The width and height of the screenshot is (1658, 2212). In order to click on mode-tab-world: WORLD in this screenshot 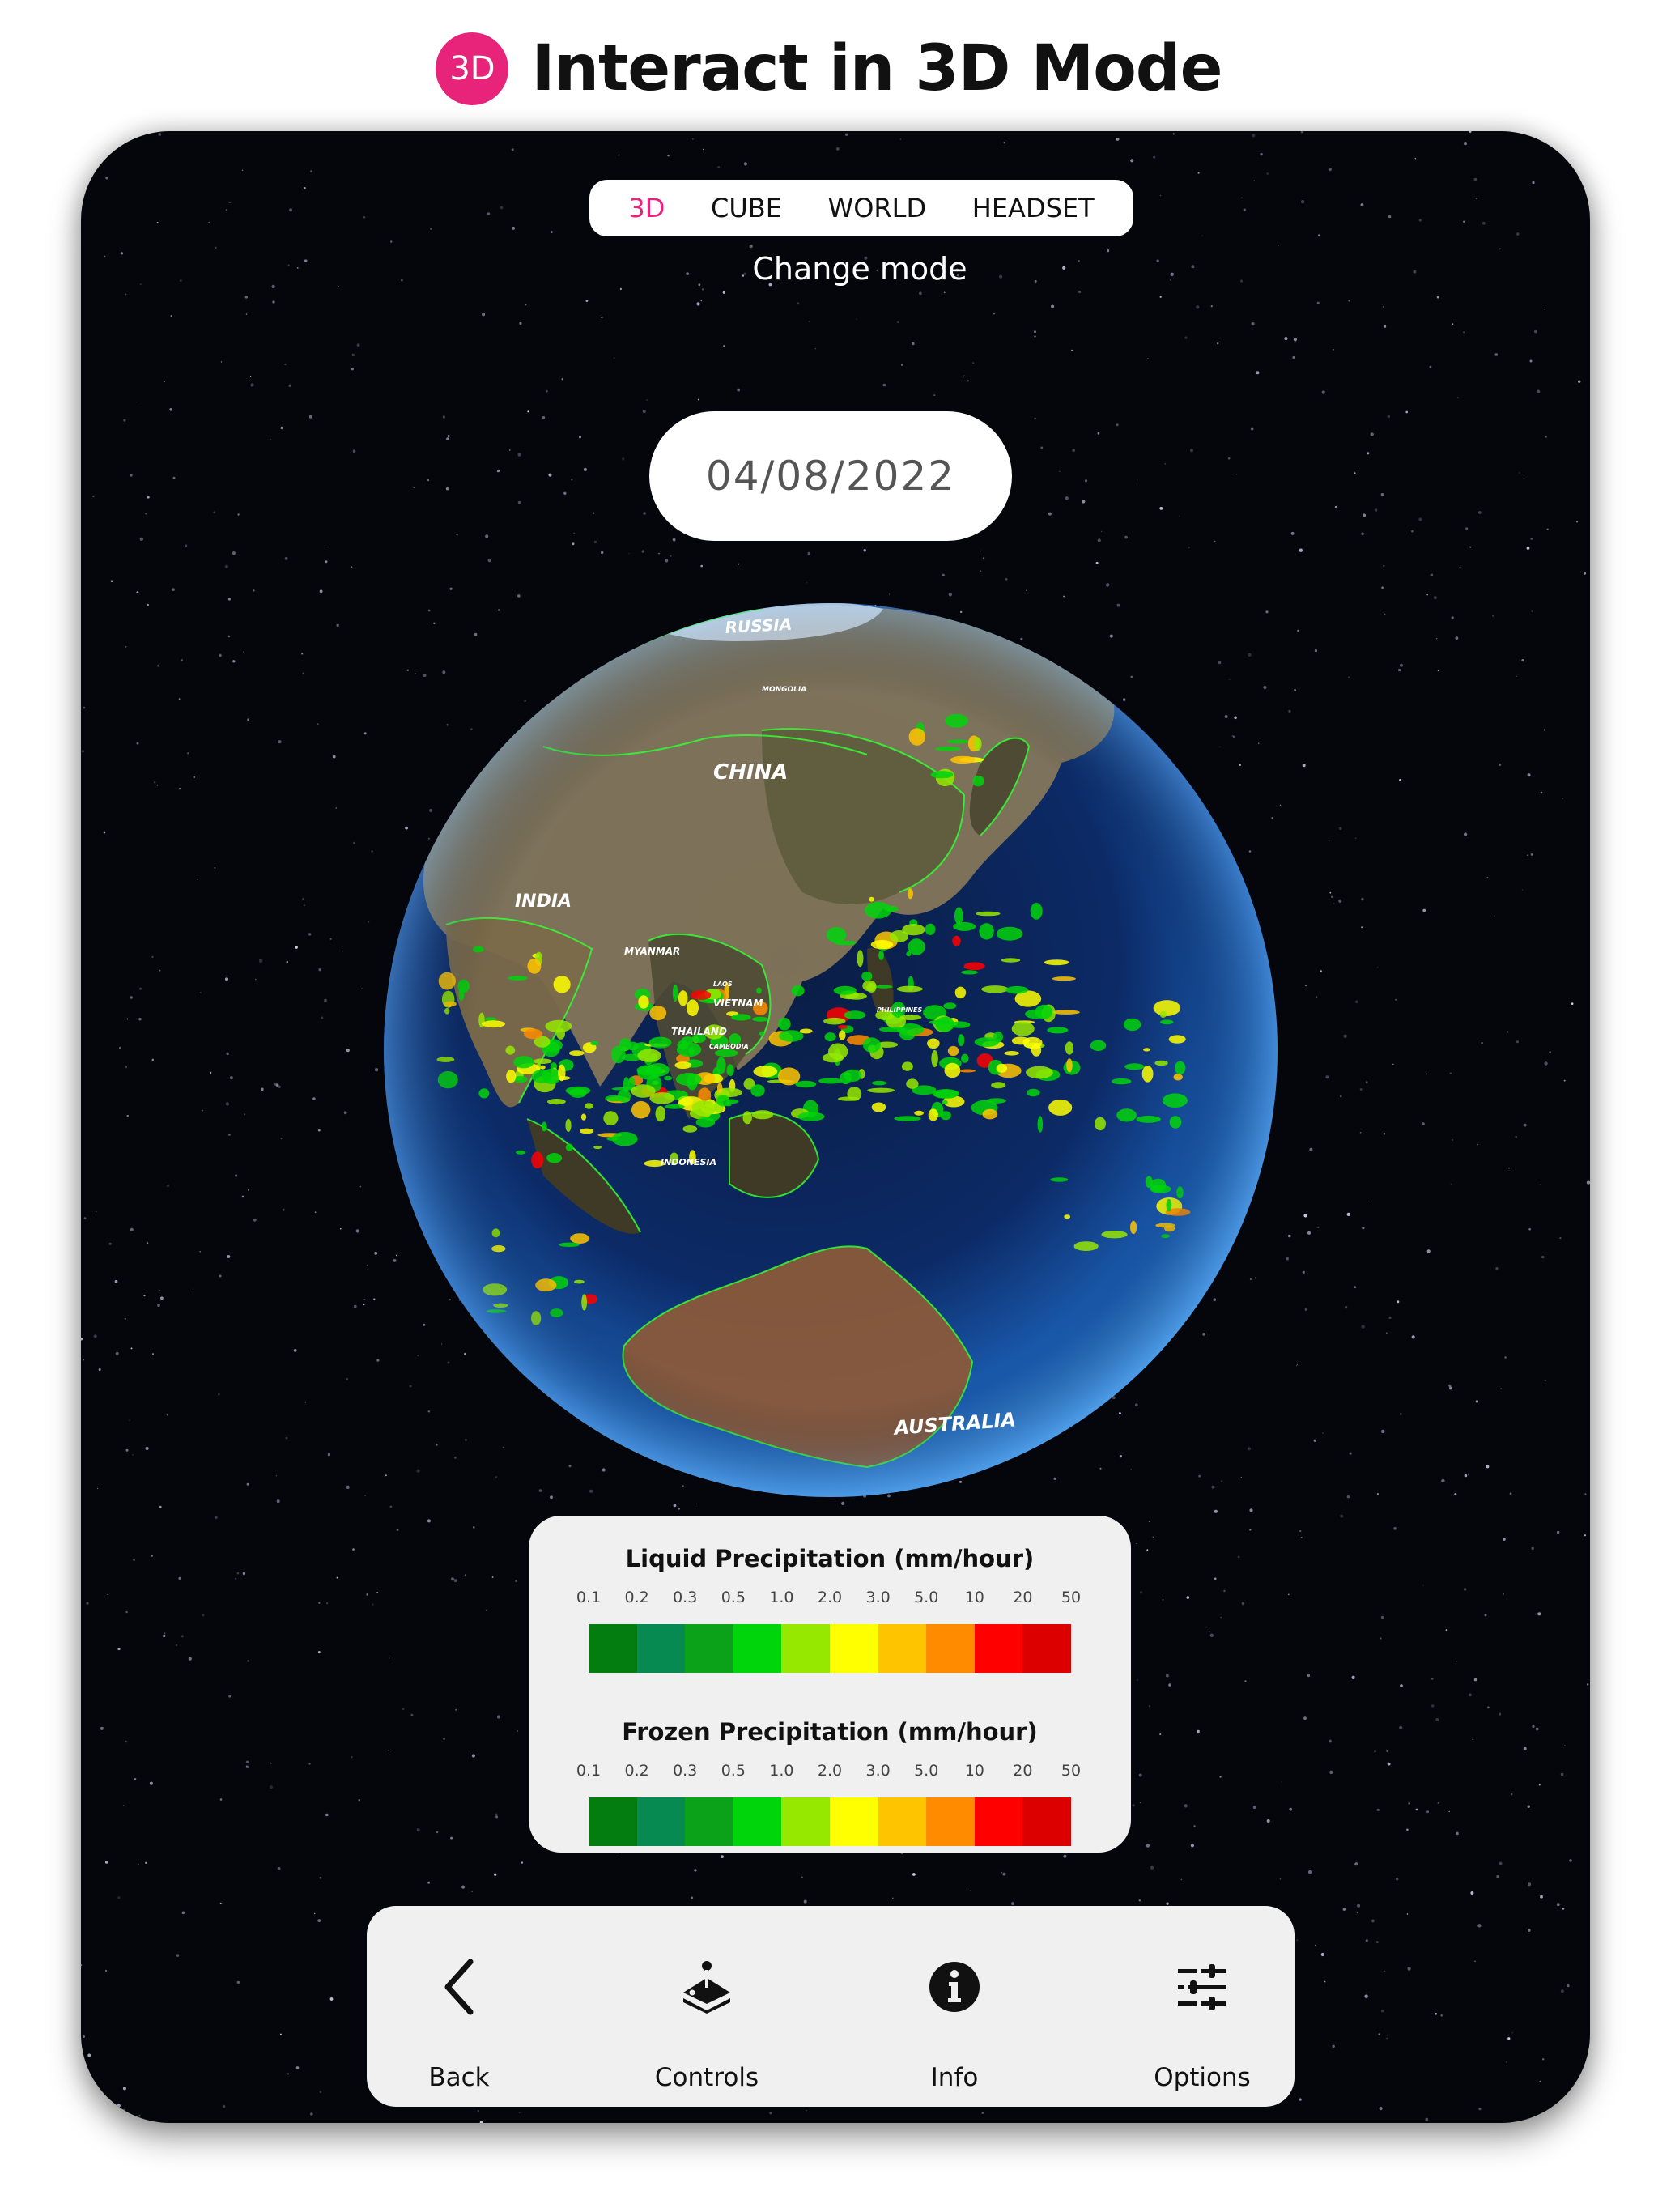, I will do `click(877, 208)`.